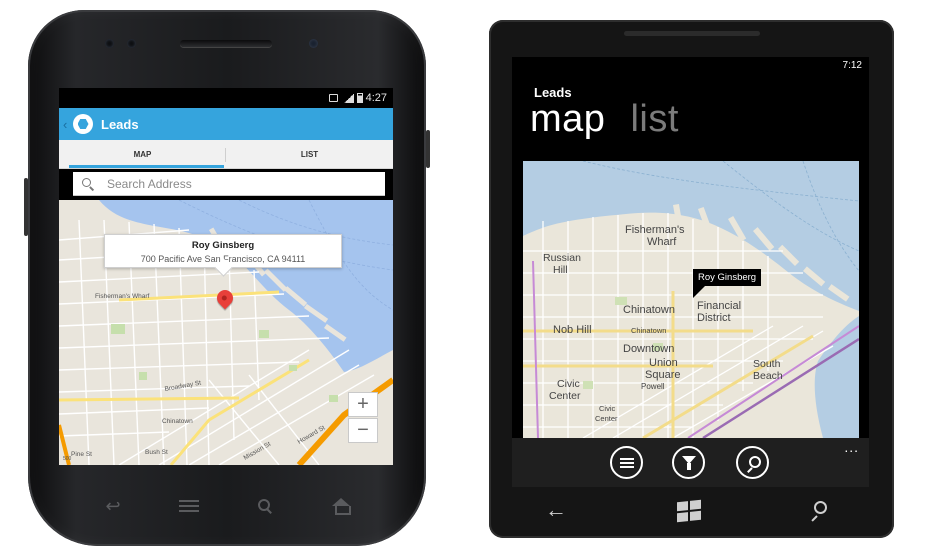  I want to click on callout-pointer, so click(699, 292).